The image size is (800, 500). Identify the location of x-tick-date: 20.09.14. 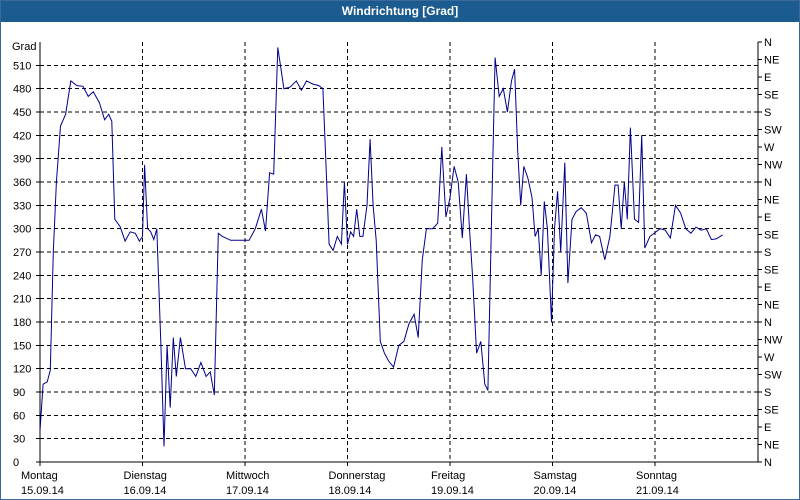
(555, 491).